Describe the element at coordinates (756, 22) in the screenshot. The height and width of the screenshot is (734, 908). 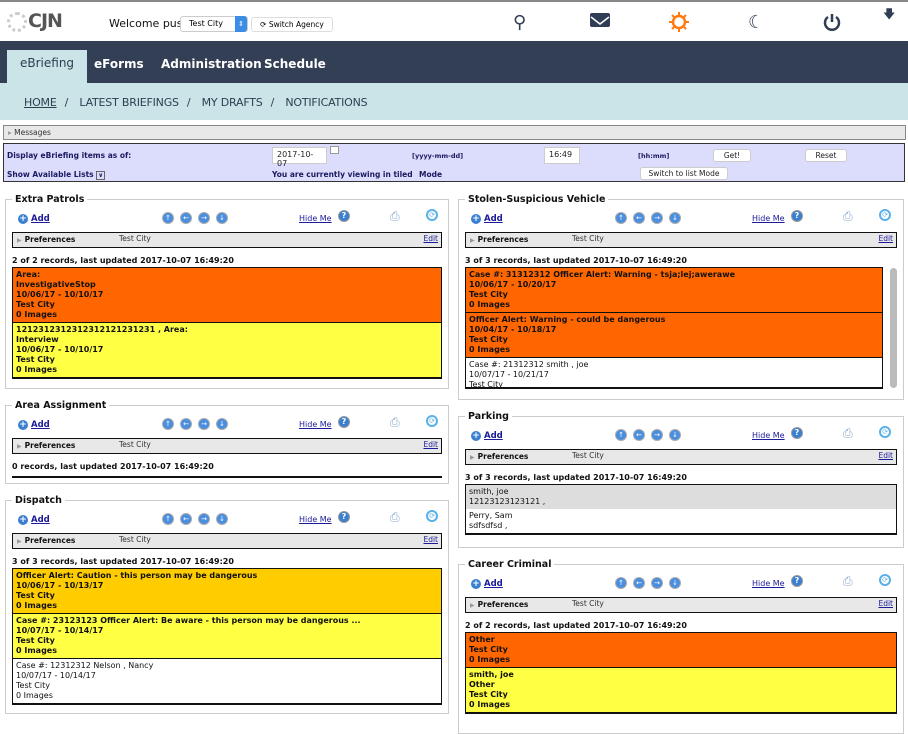
I see `moon-icon: ☾` at that location.